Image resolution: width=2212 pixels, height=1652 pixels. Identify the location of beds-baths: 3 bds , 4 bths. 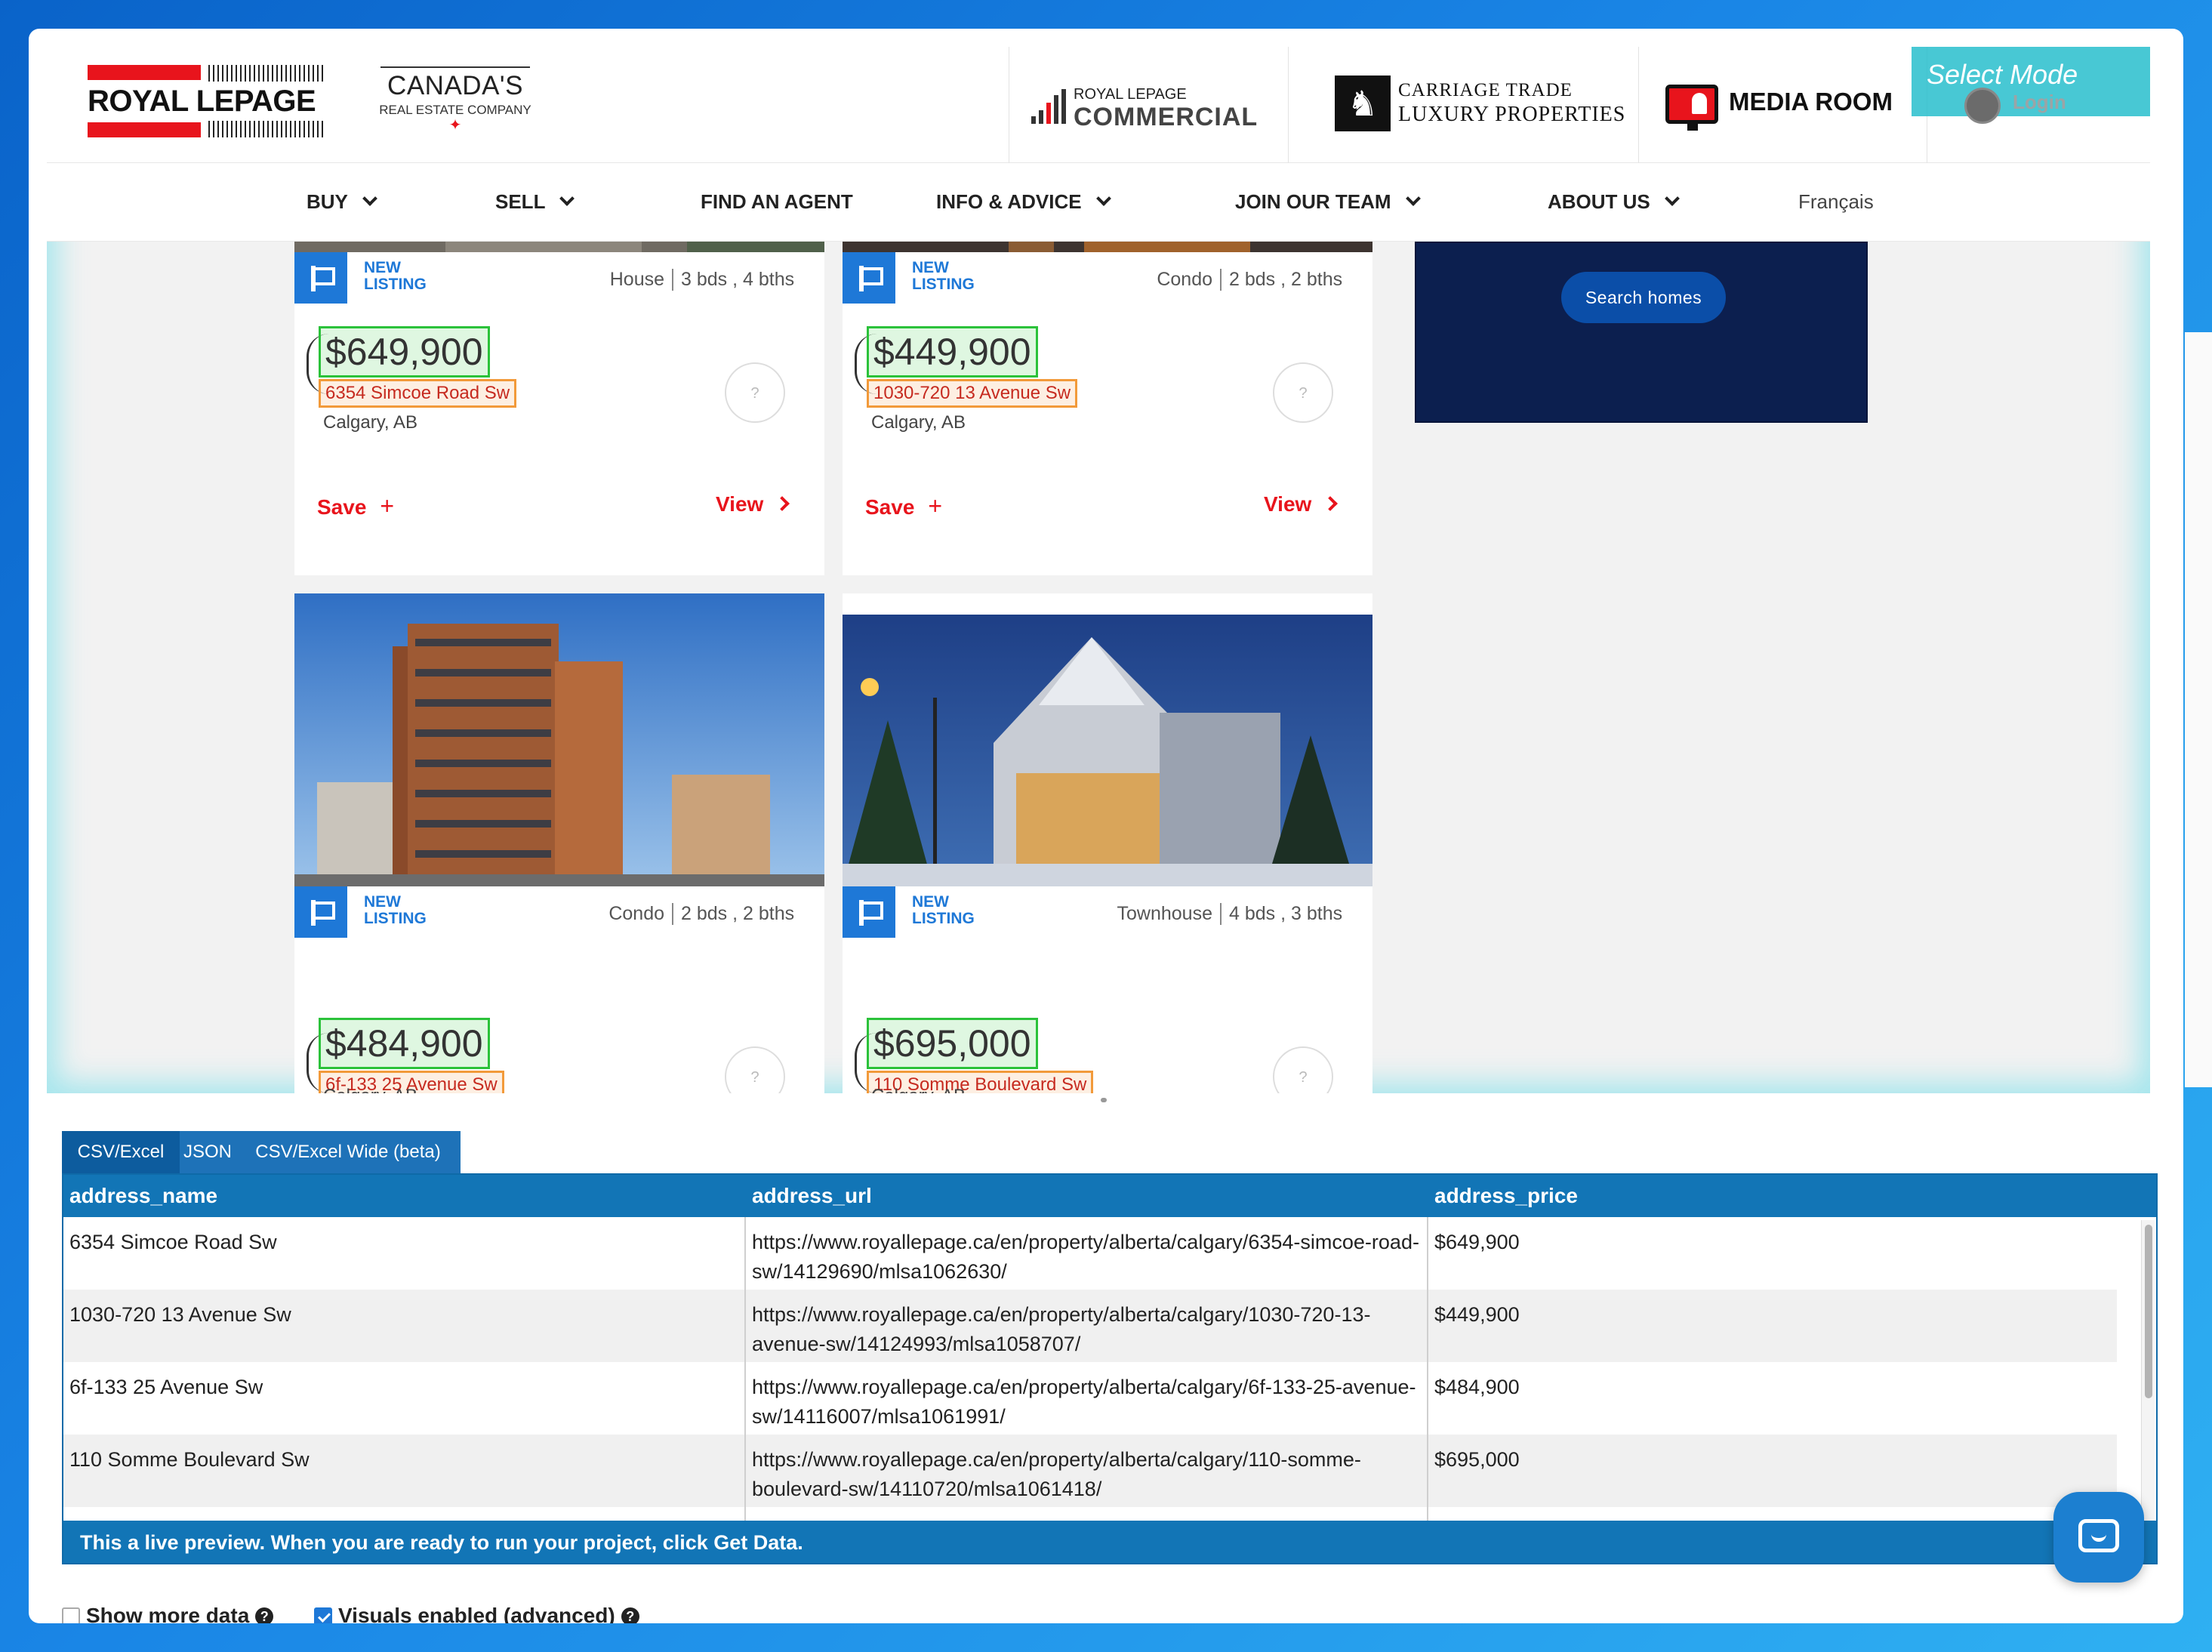
(733, 280).